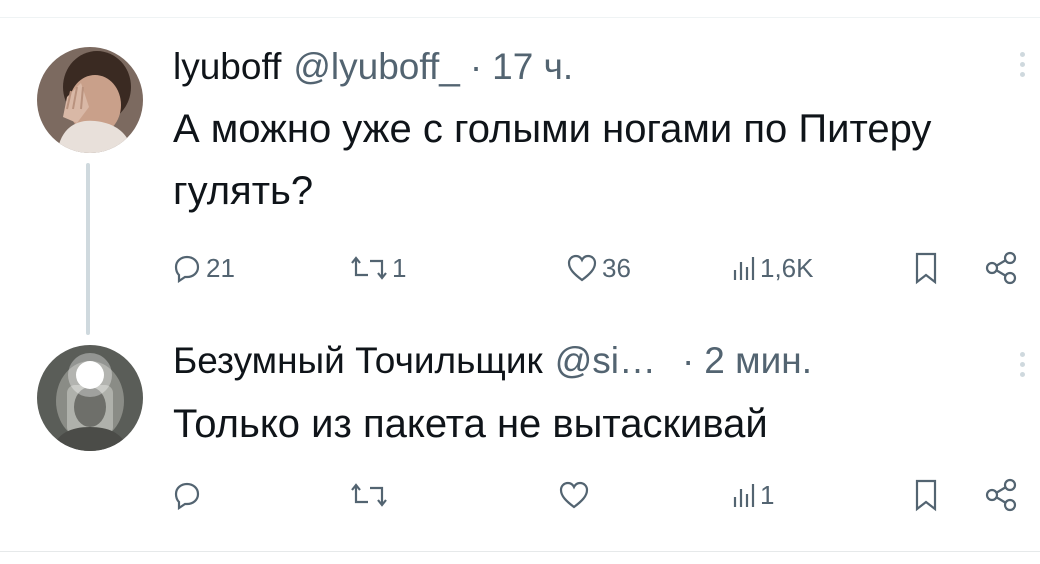 Image resolution: width=1040 pixels, height=564 pixels. I want to click on tweet-actions: 21 1 36 1,6K, so click(520, 268).